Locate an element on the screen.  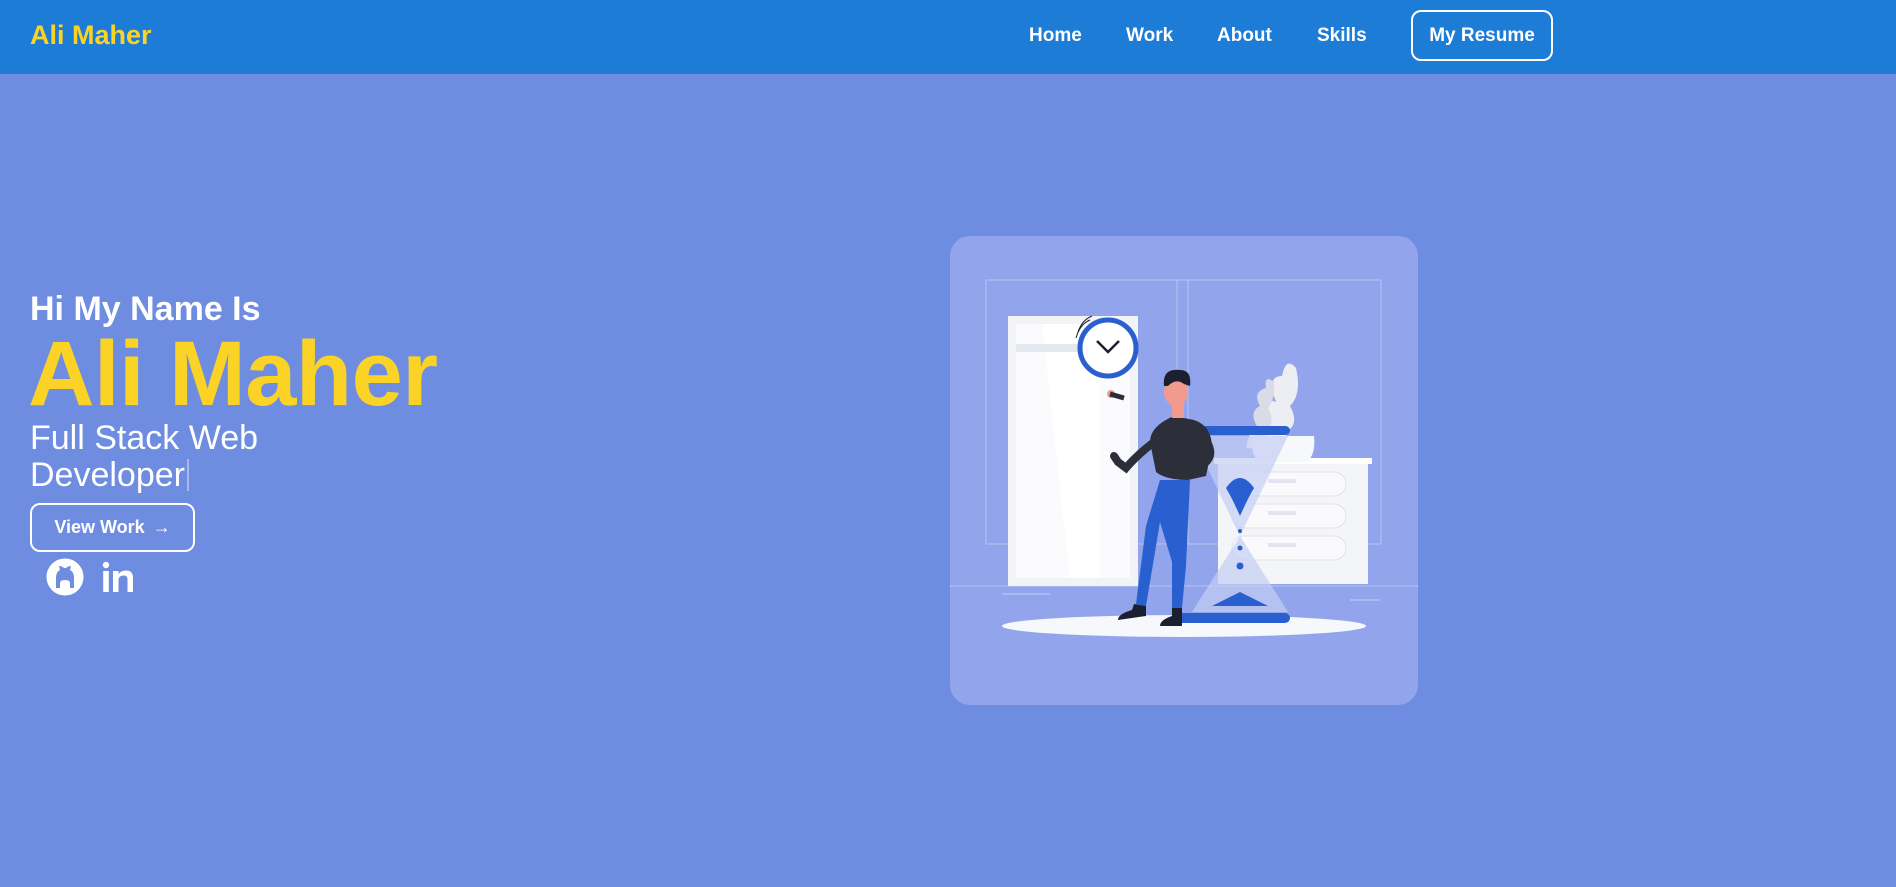
hero-illustration is located at coordinates (1184, 470).